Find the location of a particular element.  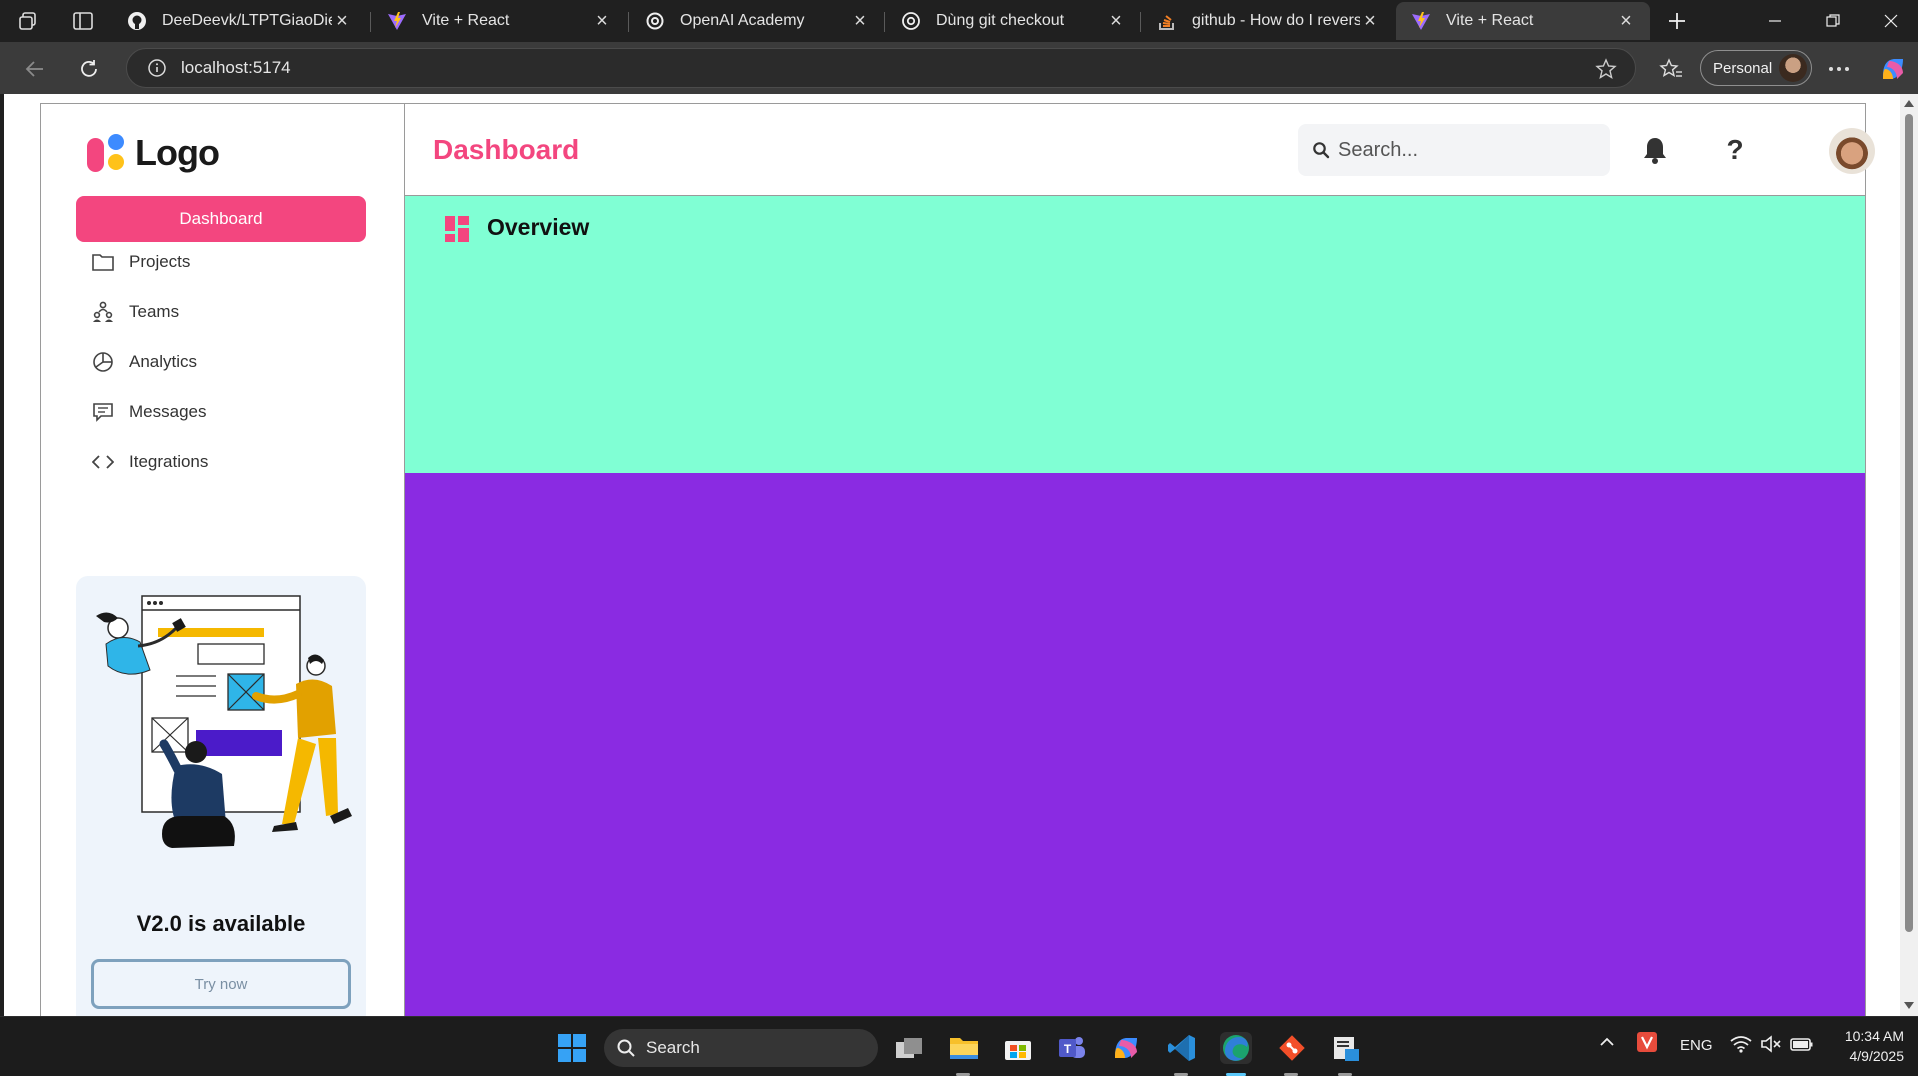

pie-chart-icon is located at coordinates (103, 362).